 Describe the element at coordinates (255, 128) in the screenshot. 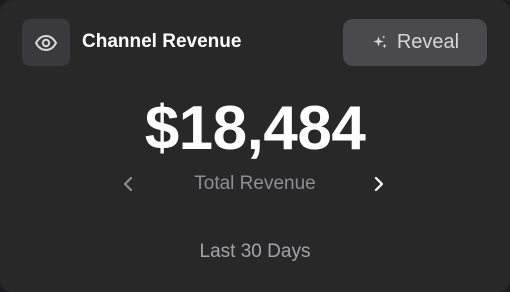

I see `revenue-value: $18,484` at that location.